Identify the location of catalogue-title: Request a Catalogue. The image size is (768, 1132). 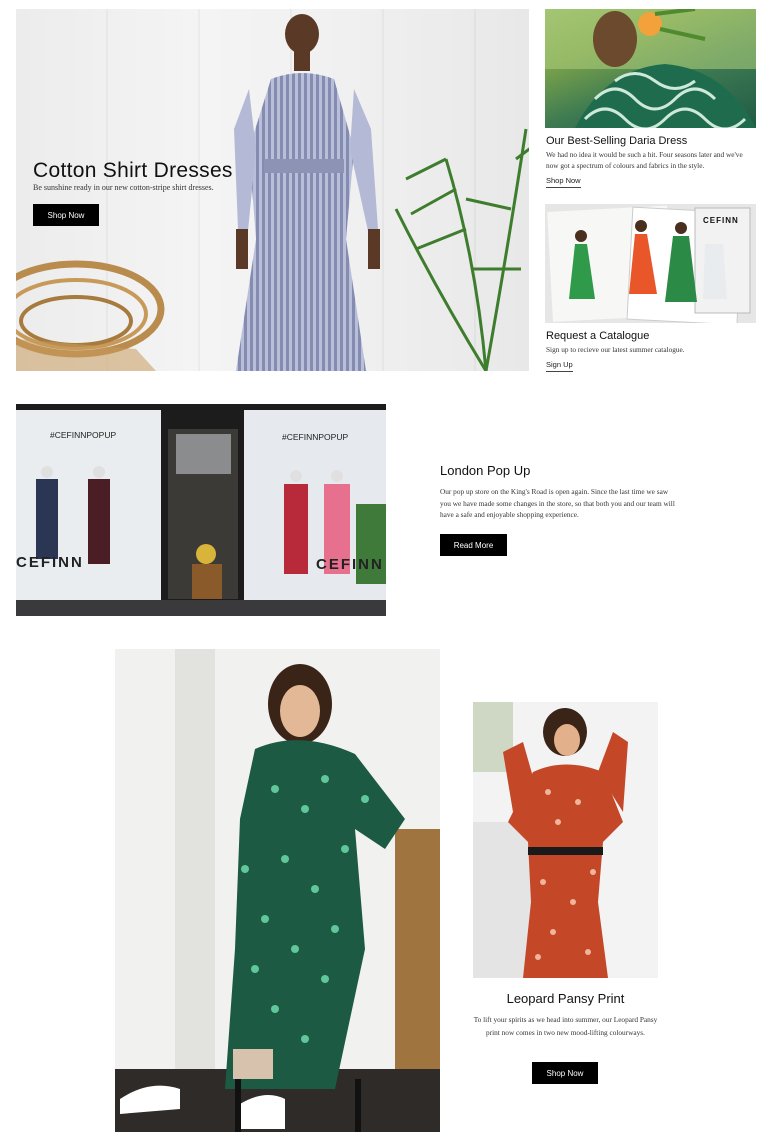
(598, 336).